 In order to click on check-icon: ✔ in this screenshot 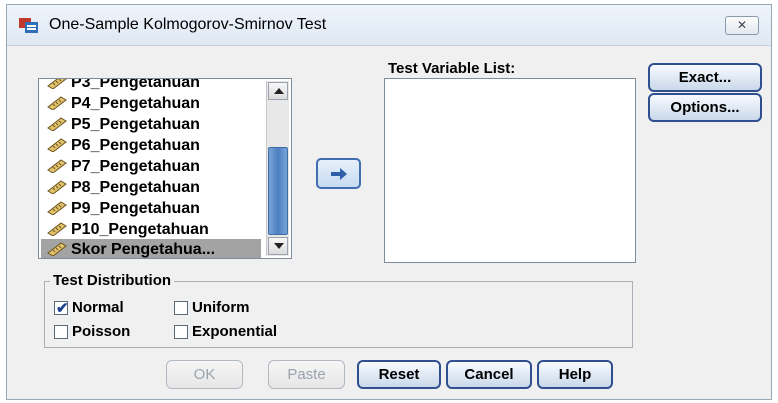, I will do `click(62, 308)`.